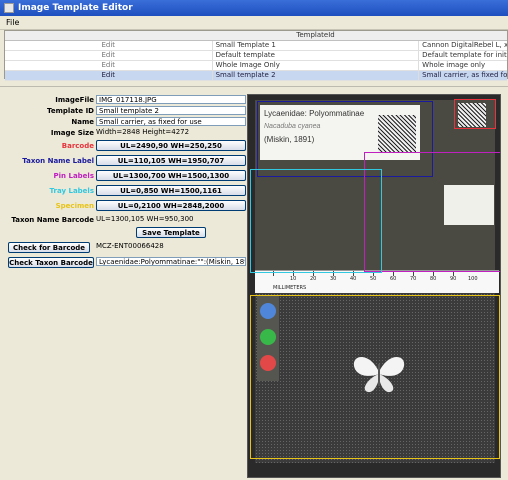  What do you see at coordinates (171, 190) in the screenshot?
I see `tray-region-button: UL=0,850 WH=1500,1161` at bounding box center [171, 190].